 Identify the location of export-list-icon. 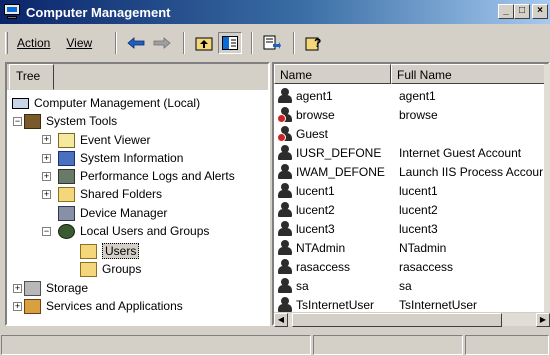
(272, 43).